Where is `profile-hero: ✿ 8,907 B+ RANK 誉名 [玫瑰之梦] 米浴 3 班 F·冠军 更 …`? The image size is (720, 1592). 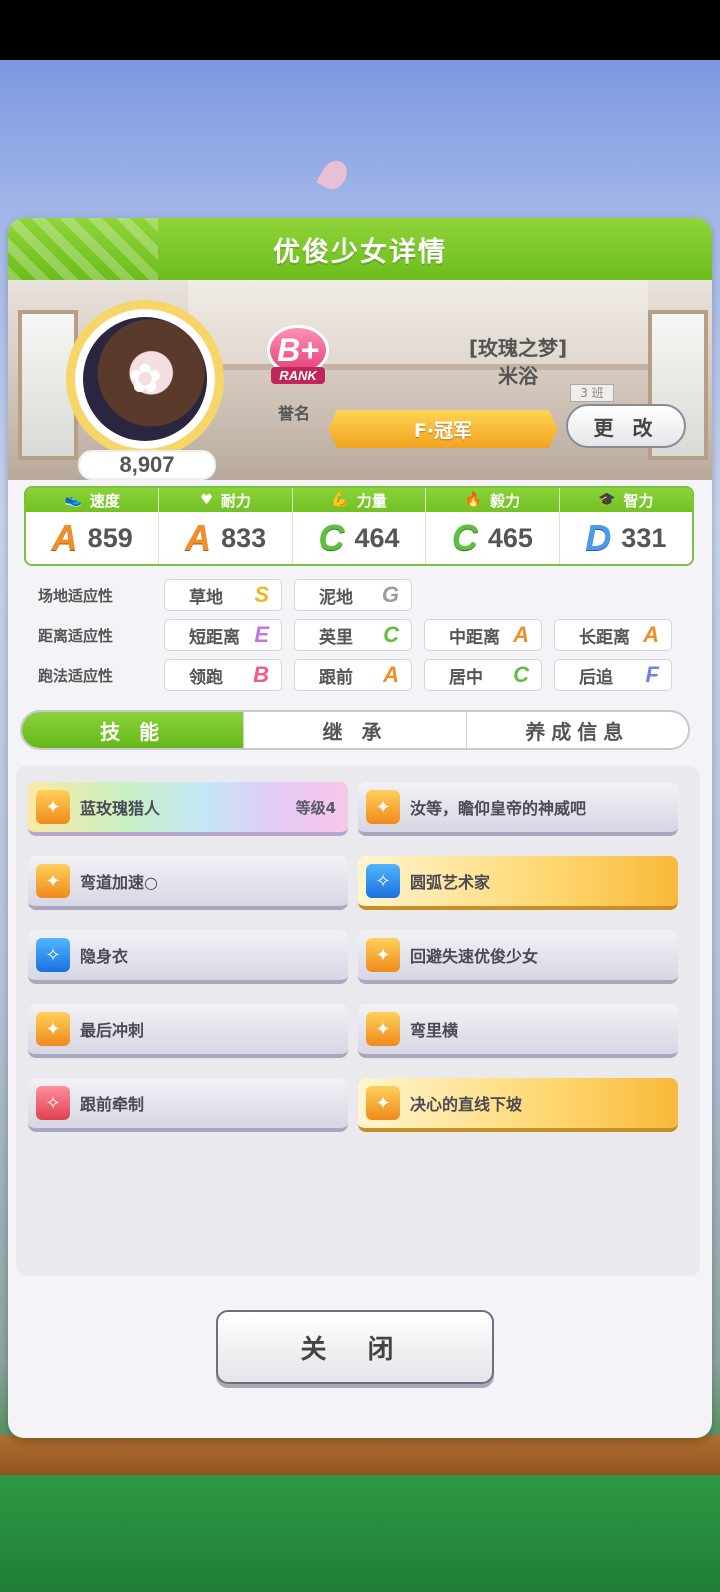 profile-hero: ✿ 8,907 B+ RANK 誉名 [玫瑰之梦] 米浴 3 班 F·冠军 更 … is located at coordinates (360, 380).